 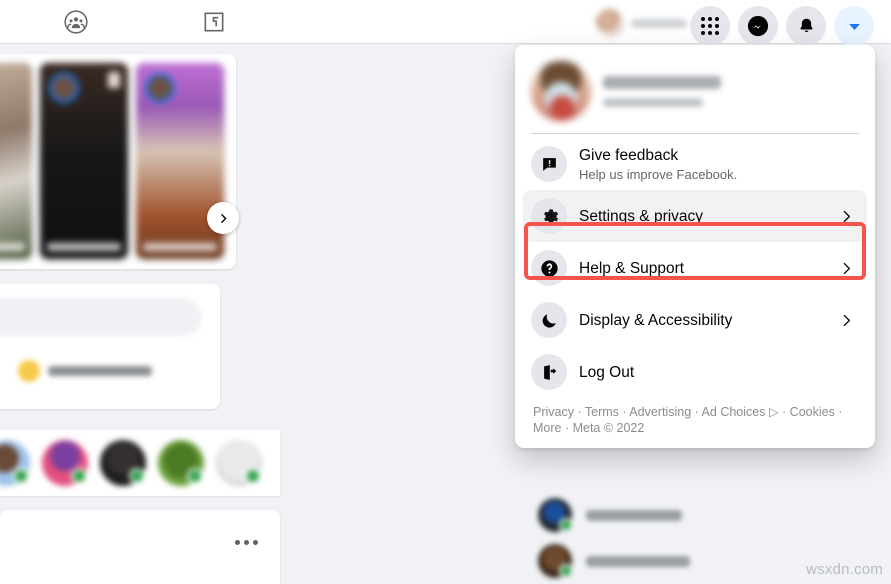 I want to click on profile-chip-name, so click(x=659, y=23).